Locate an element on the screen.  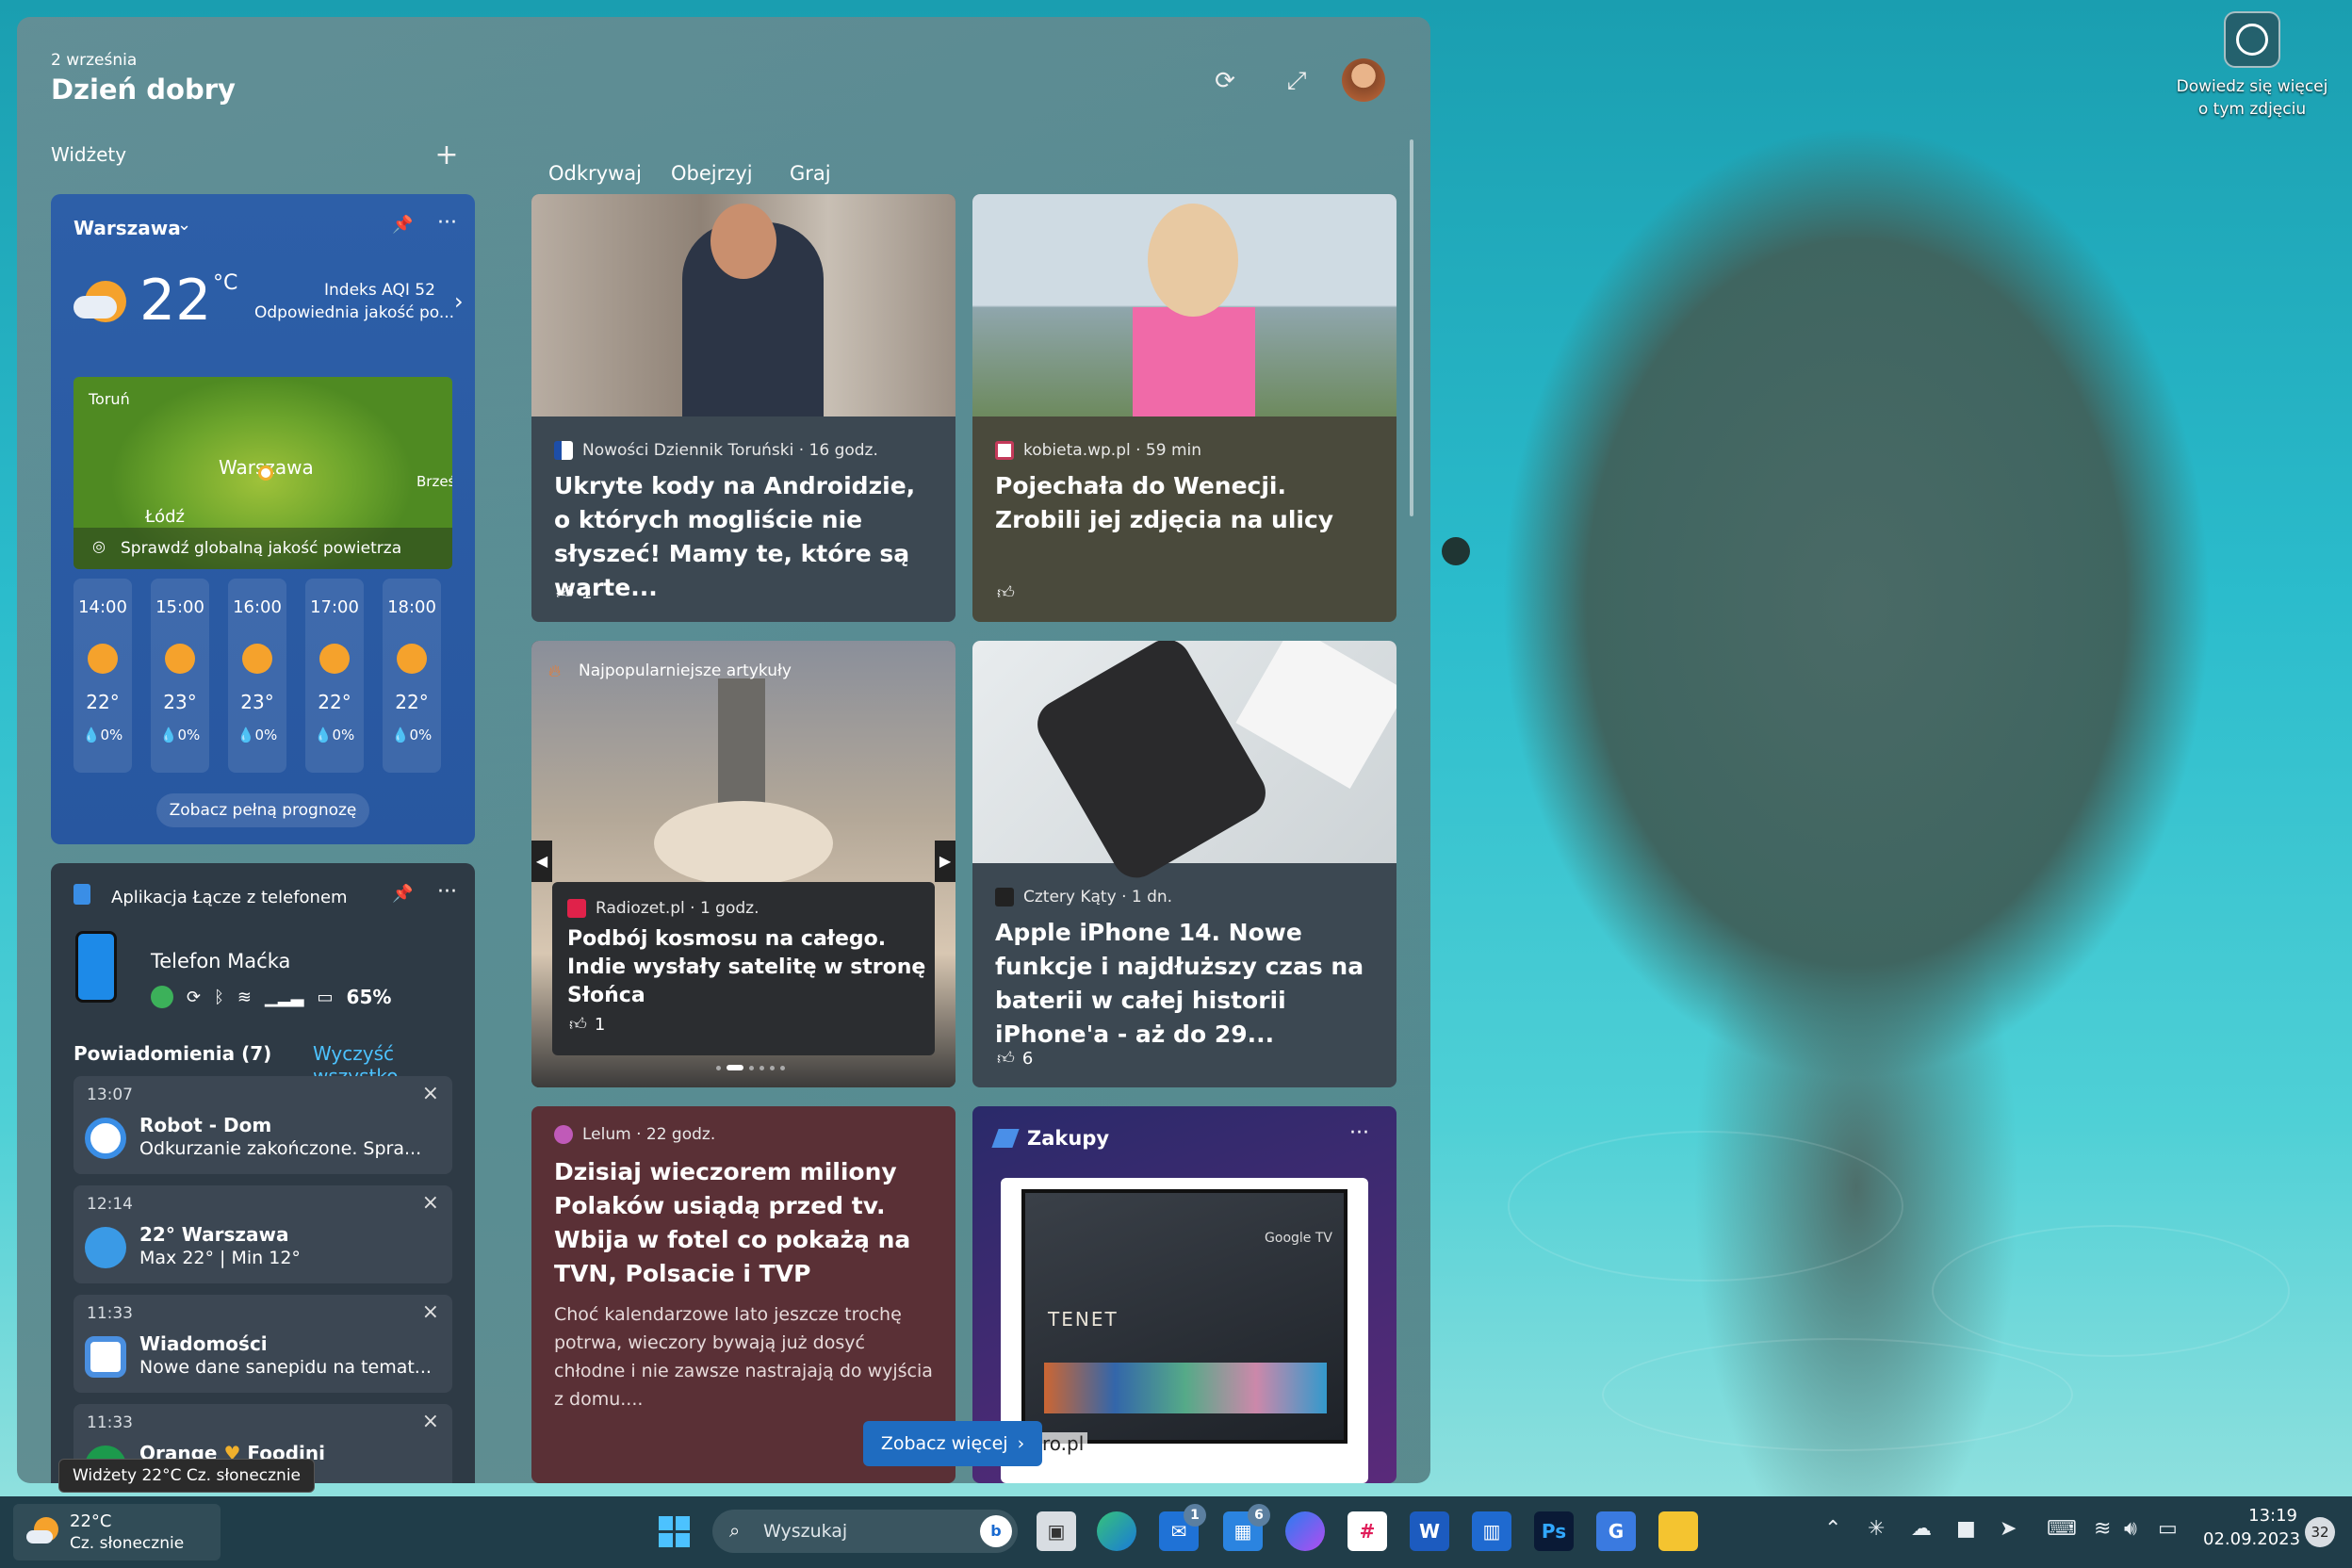
carousel-dots is located at coordinates (750, 1067).